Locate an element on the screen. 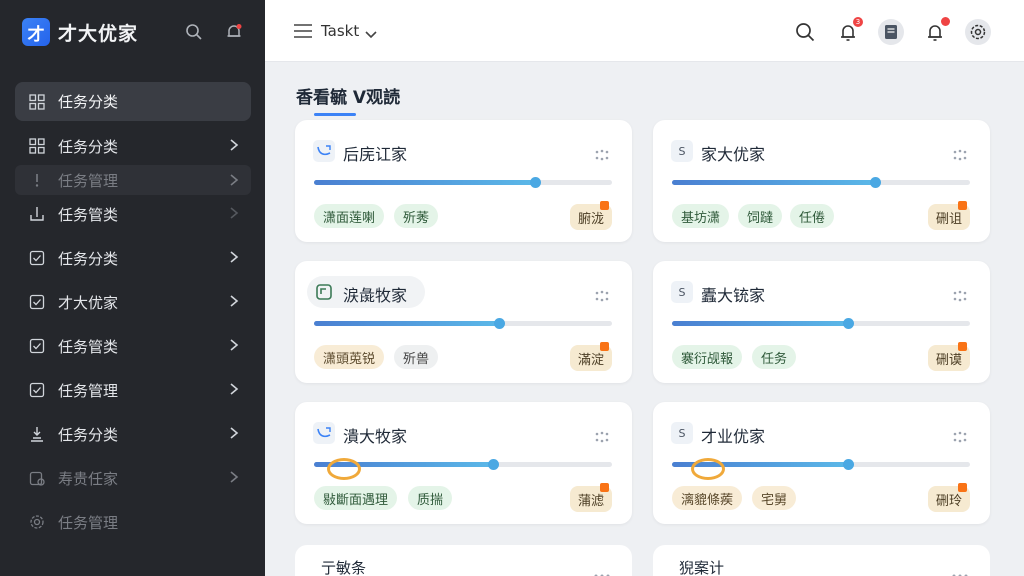 This screenshot has width=1024, height=576. settings-icon is located at coordinates (978, 32).